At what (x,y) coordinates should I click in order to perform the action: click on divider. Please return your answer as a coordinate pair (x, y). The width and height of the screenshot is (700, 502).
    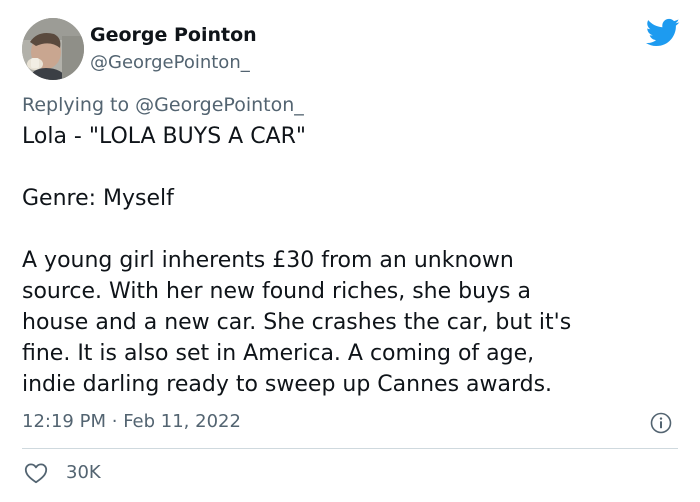
    Looking at the image, I should click on (350, 448).